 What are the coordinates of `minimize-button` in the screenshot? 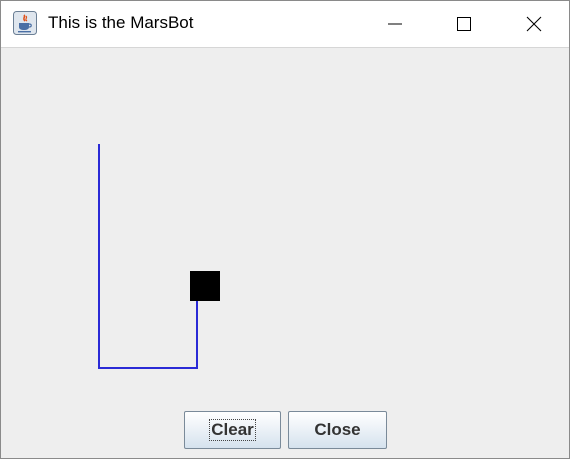 It's located at (395, 24).